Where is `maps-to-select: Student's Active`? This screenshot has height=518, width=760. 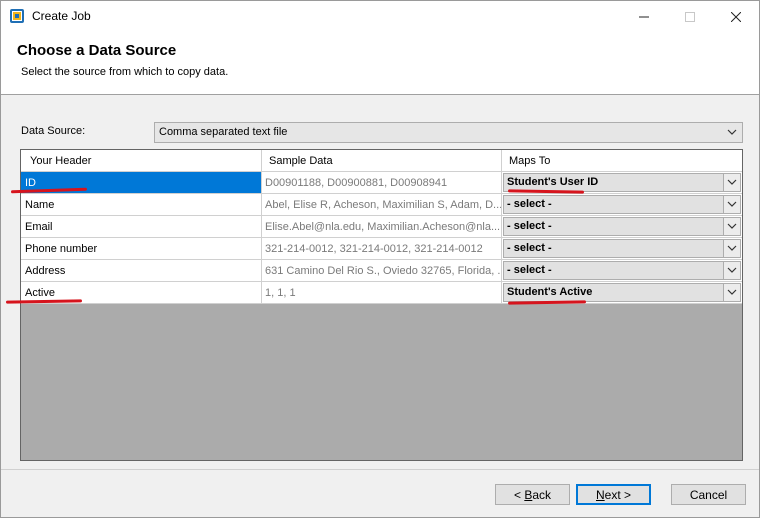 maps-to-select: Student's Active is located at coordinates (622, 292).